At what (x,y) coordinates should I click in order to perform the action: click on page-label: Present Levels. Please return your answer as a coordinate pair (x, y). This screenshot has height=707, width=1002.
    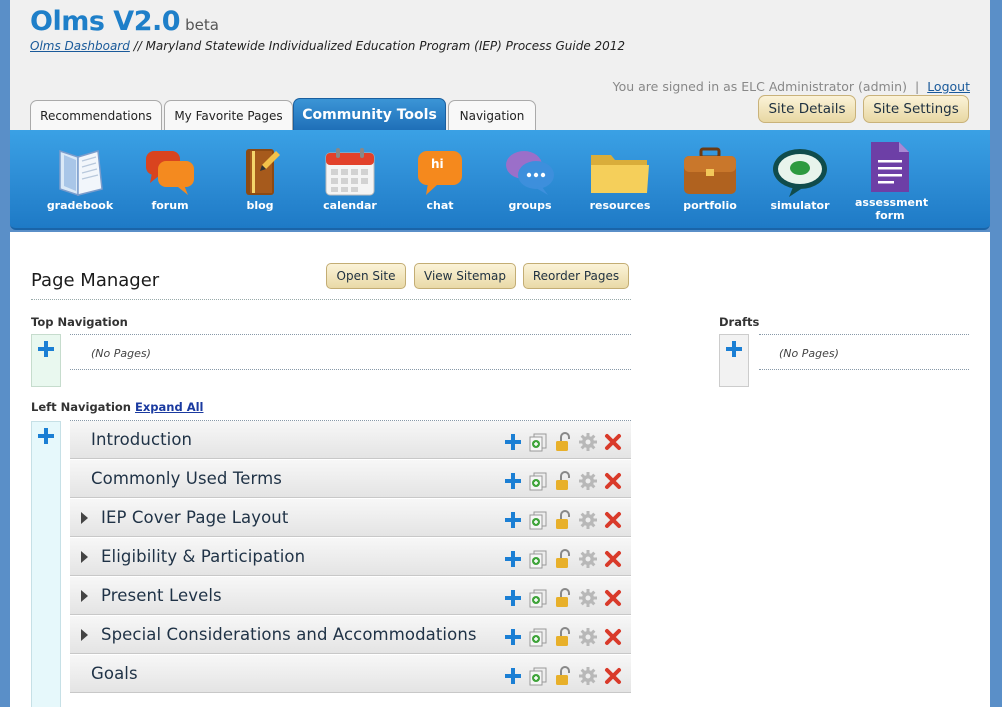
    Looking at the image, I should click on (161, 595).